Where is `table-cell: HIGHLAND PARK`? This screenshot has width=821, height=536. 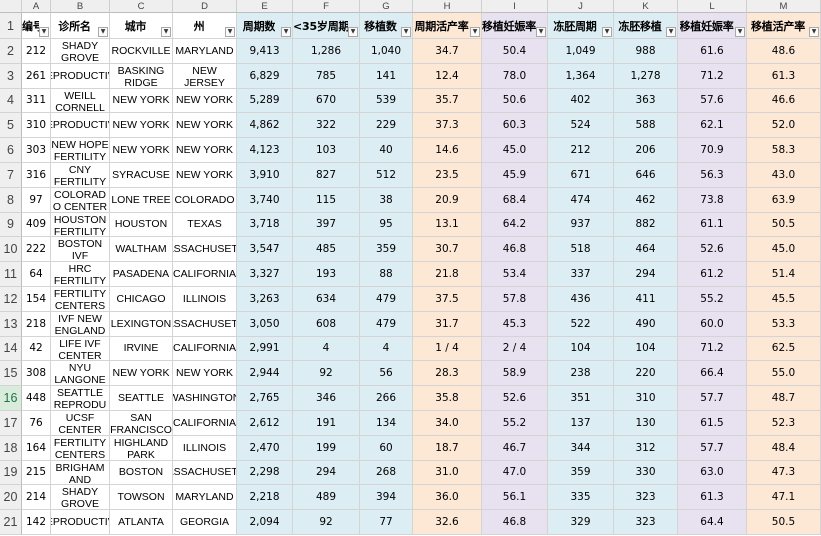 table-cell: HIGHLAND PARK is located at coordinates (141, 448).